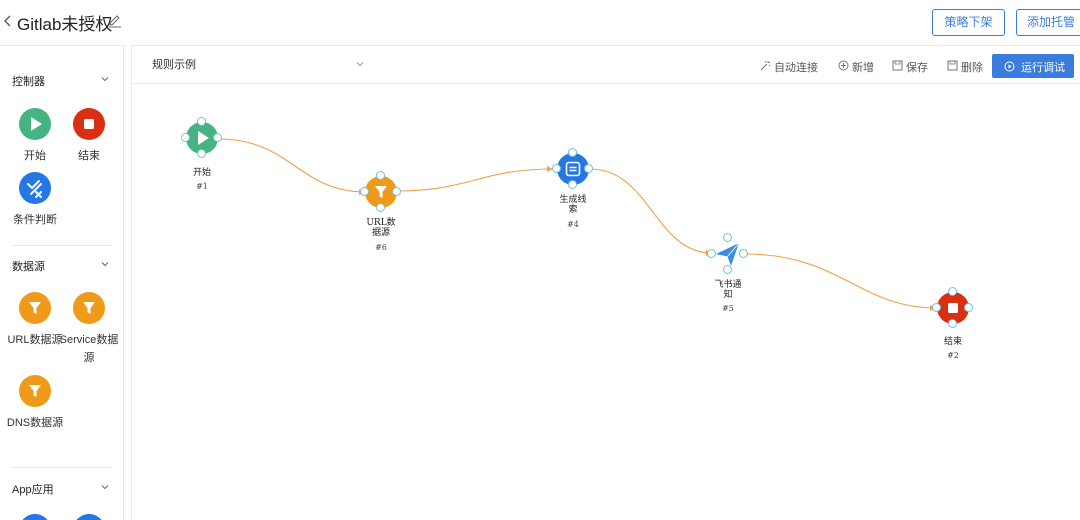 The image size is (1080, 520). What do you see at coordinates (89, 124) in the screenshot?
I see `stop-icon` at bounding box center [89, 124].